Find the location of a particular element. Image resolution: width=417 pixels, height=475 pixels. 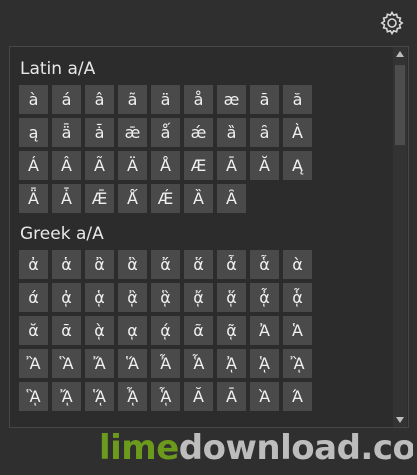

char-button: Ἂ is located at coordinates (33, 363).